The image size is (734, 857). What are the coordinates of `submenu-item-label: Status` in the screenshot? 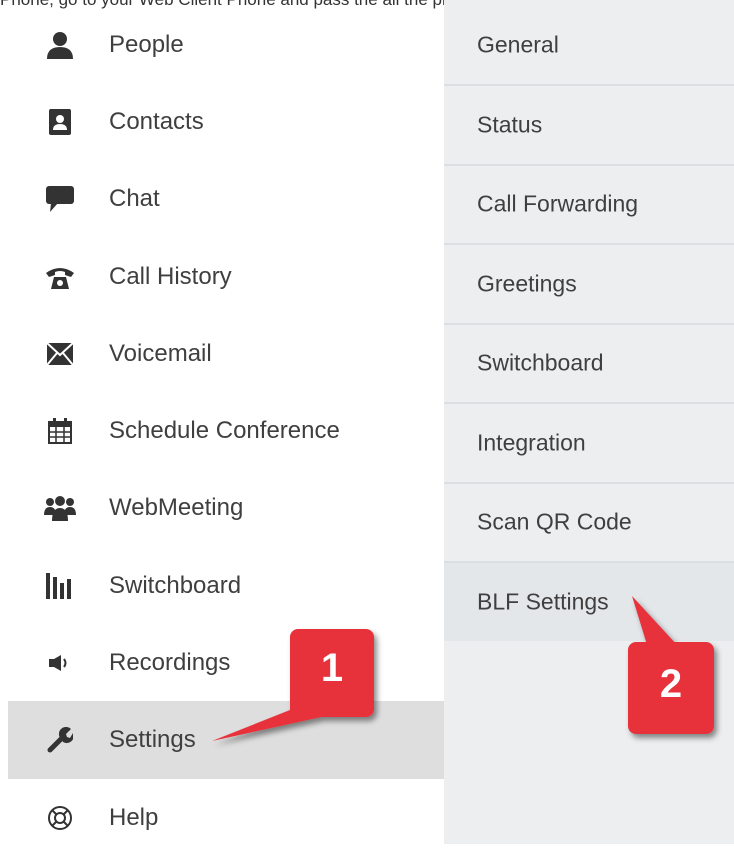 It's located at (510, 124).